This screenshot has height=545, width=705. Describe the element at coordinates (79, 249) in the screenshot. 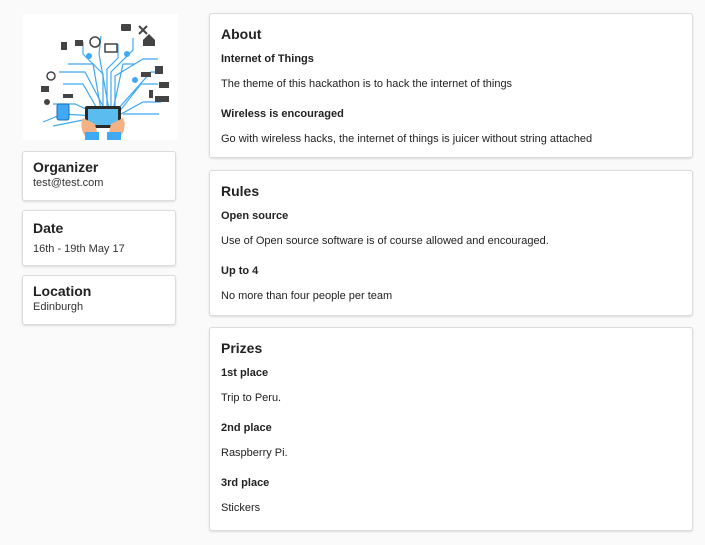

I see `date-value: 16th - 19th May 17` at that location.